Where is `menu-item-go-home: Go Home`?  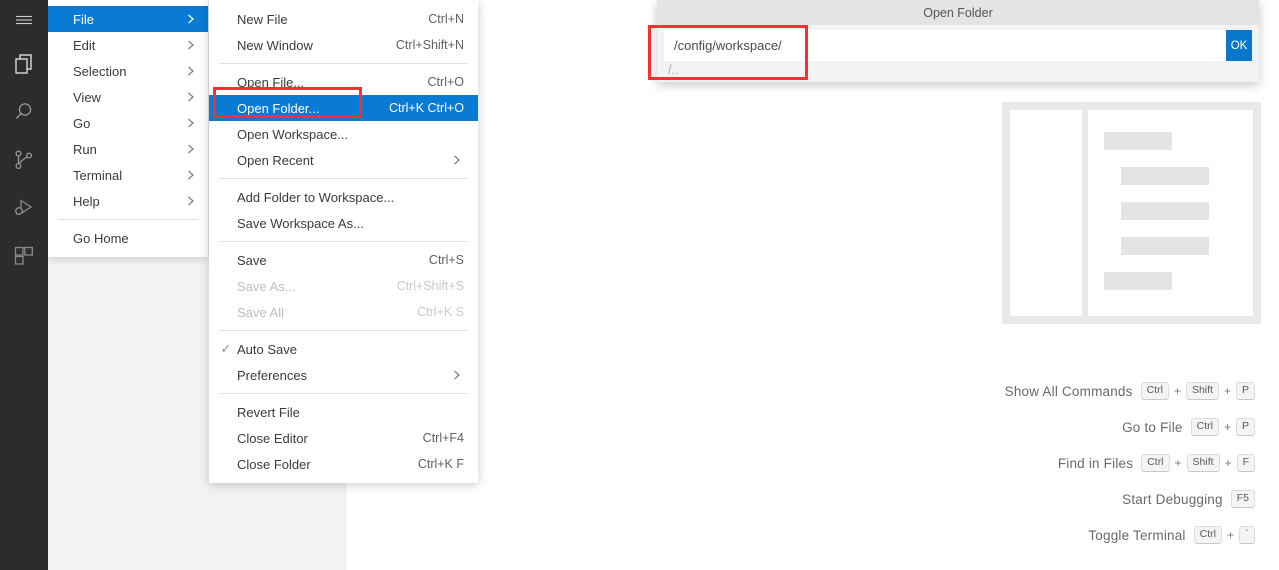 menu-item-go-home: Go Home is located at coordinates (128, 238).